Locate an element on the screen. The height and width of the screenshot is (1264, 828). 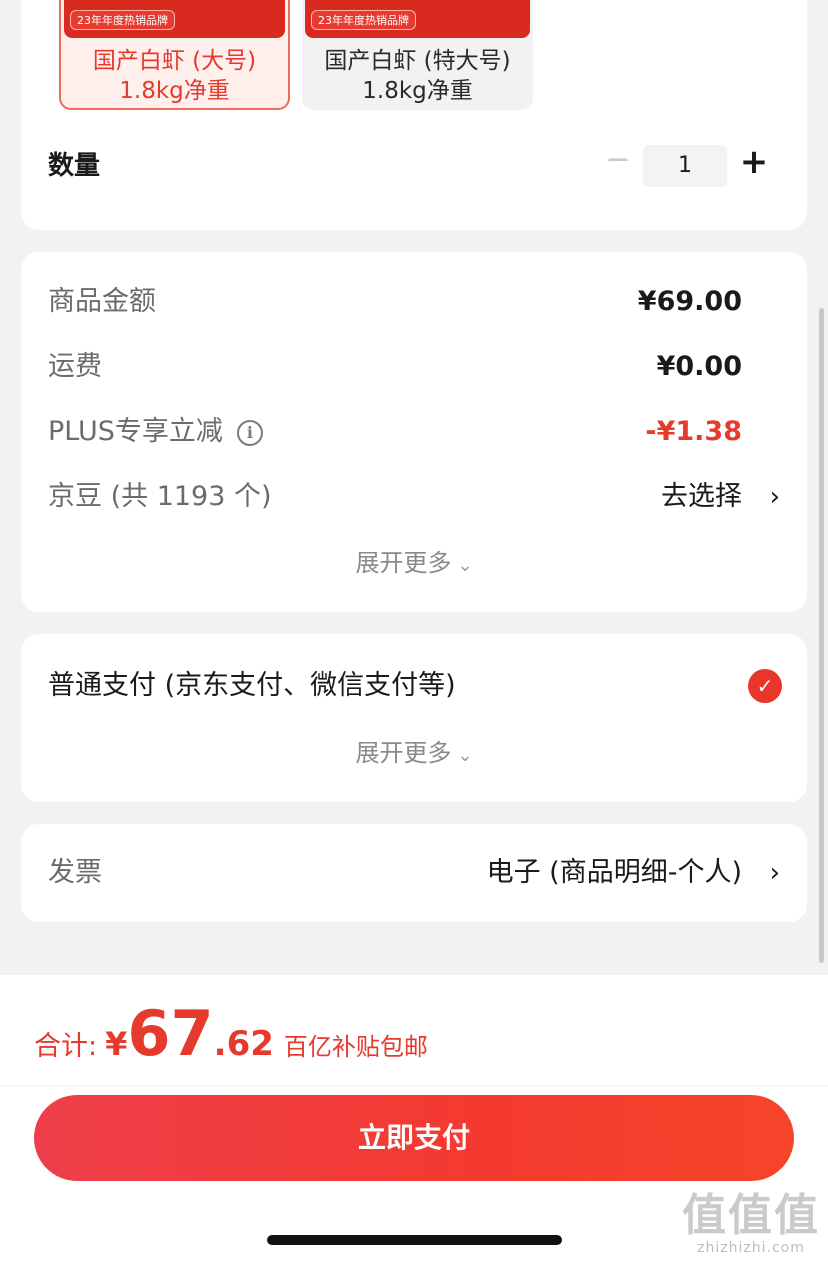
invoice-row: 发票 电子 (商品明细-个人) › is located at coordinates (414, 873).